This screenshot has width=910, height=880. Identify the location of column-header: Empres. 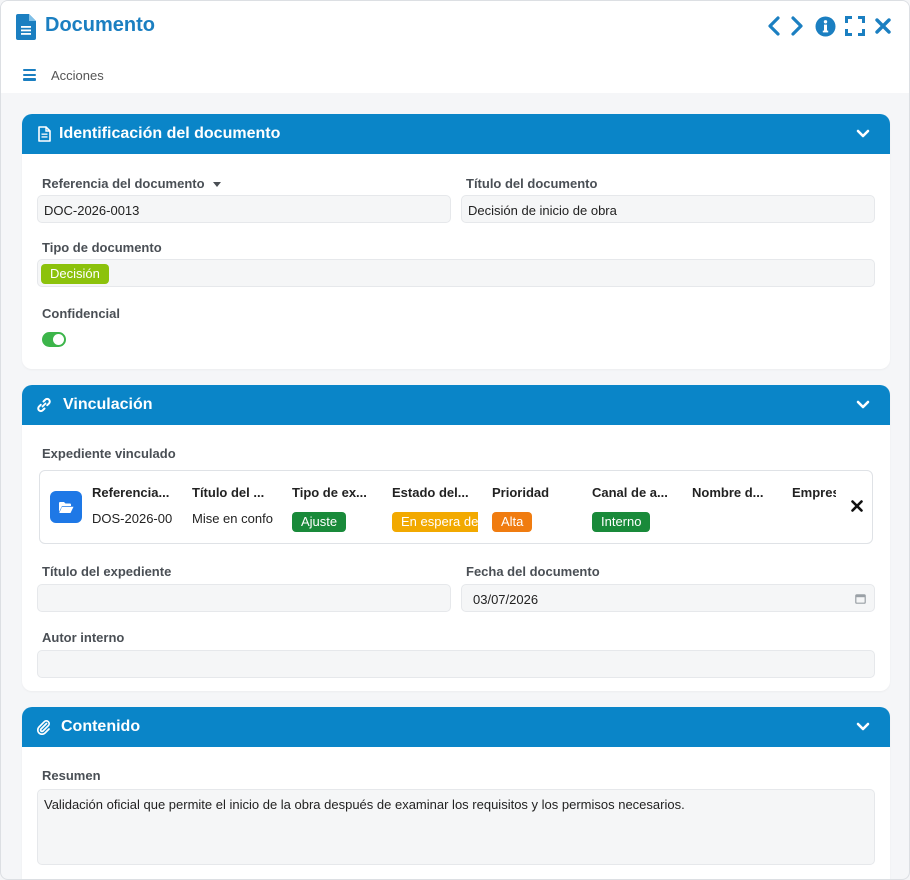
(814, 492).